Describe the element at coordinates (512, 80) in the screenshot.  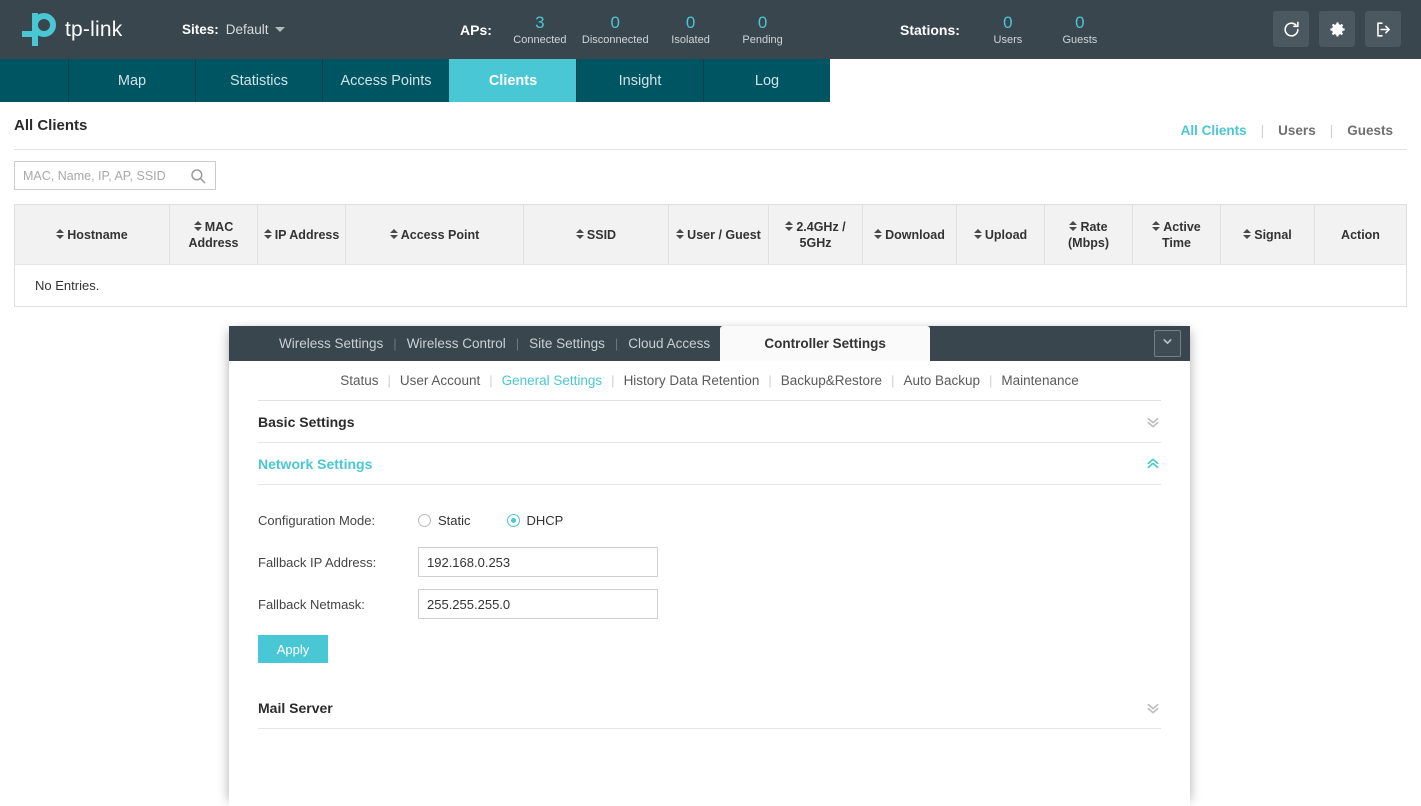
I see `nav-item-clients: Clients` at that location.